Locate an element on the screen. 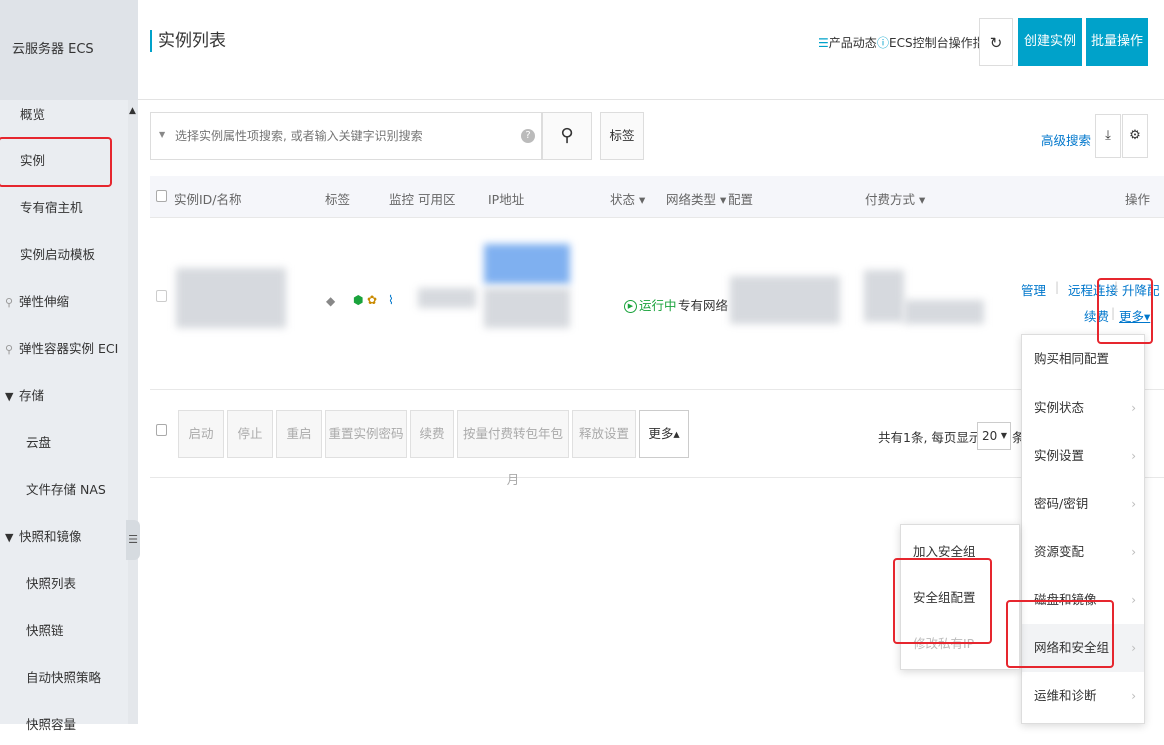 This screenshot has height=745, width=1164. sidebar-item-snapshot-chain: 快照链 is located at coordinates (64, 631).